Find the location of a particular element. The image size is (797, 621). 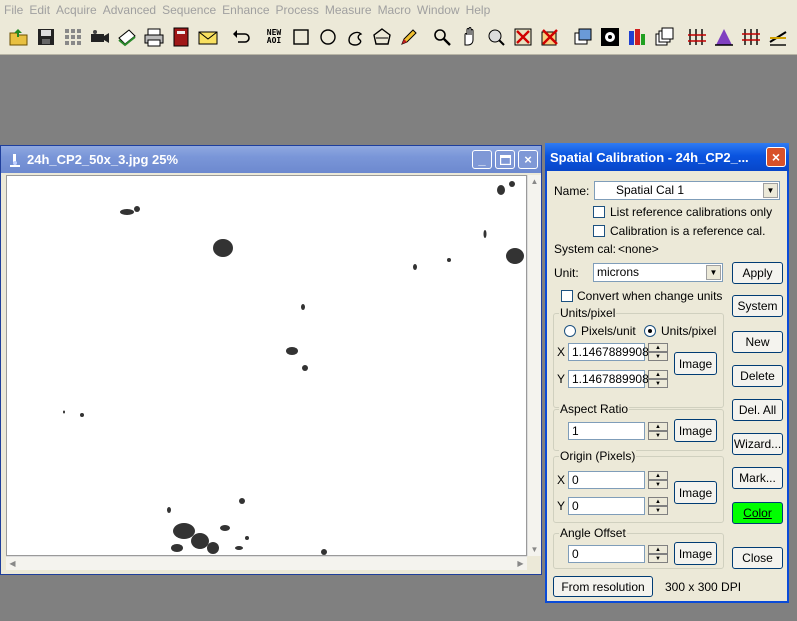

angle-offset-field: 0 is located at coordinates (606, 554).